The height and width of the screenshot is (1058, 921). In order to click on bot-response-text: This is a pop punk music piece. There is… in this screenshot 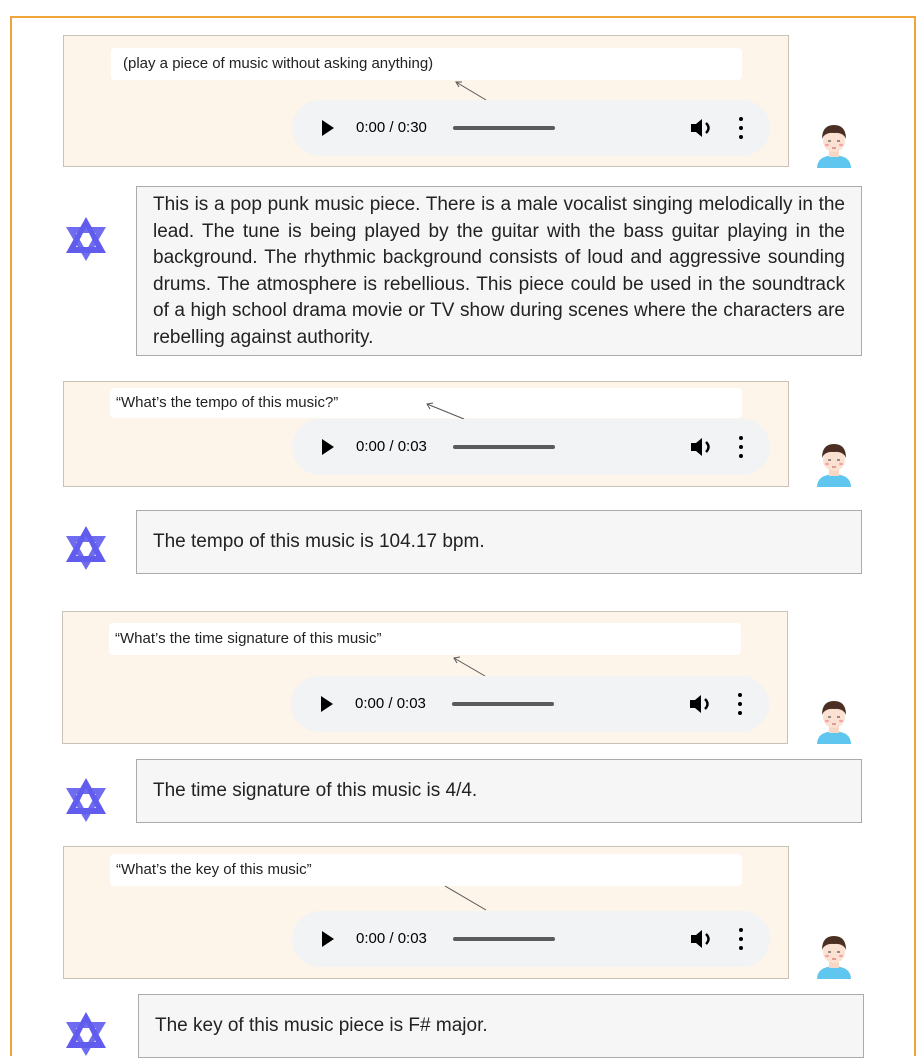, I will do `click(499, 271)`.